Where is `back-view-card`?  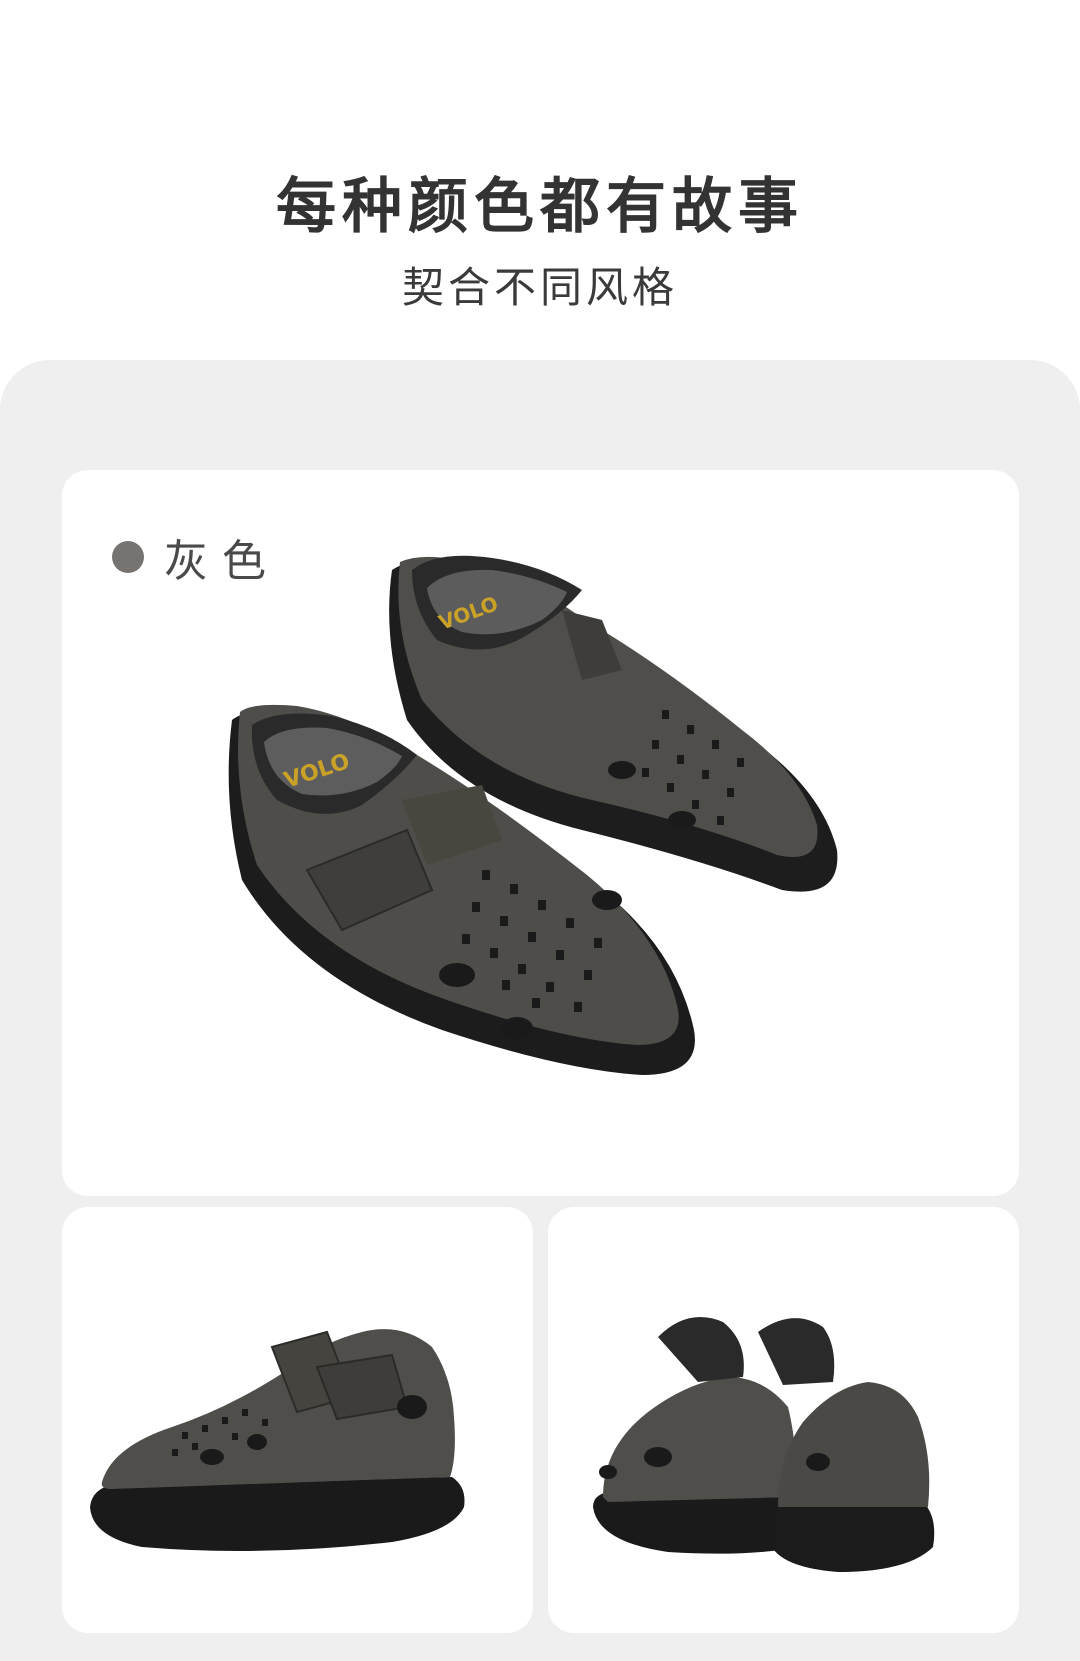
back-view-card is located at coordinates (783, 1420).